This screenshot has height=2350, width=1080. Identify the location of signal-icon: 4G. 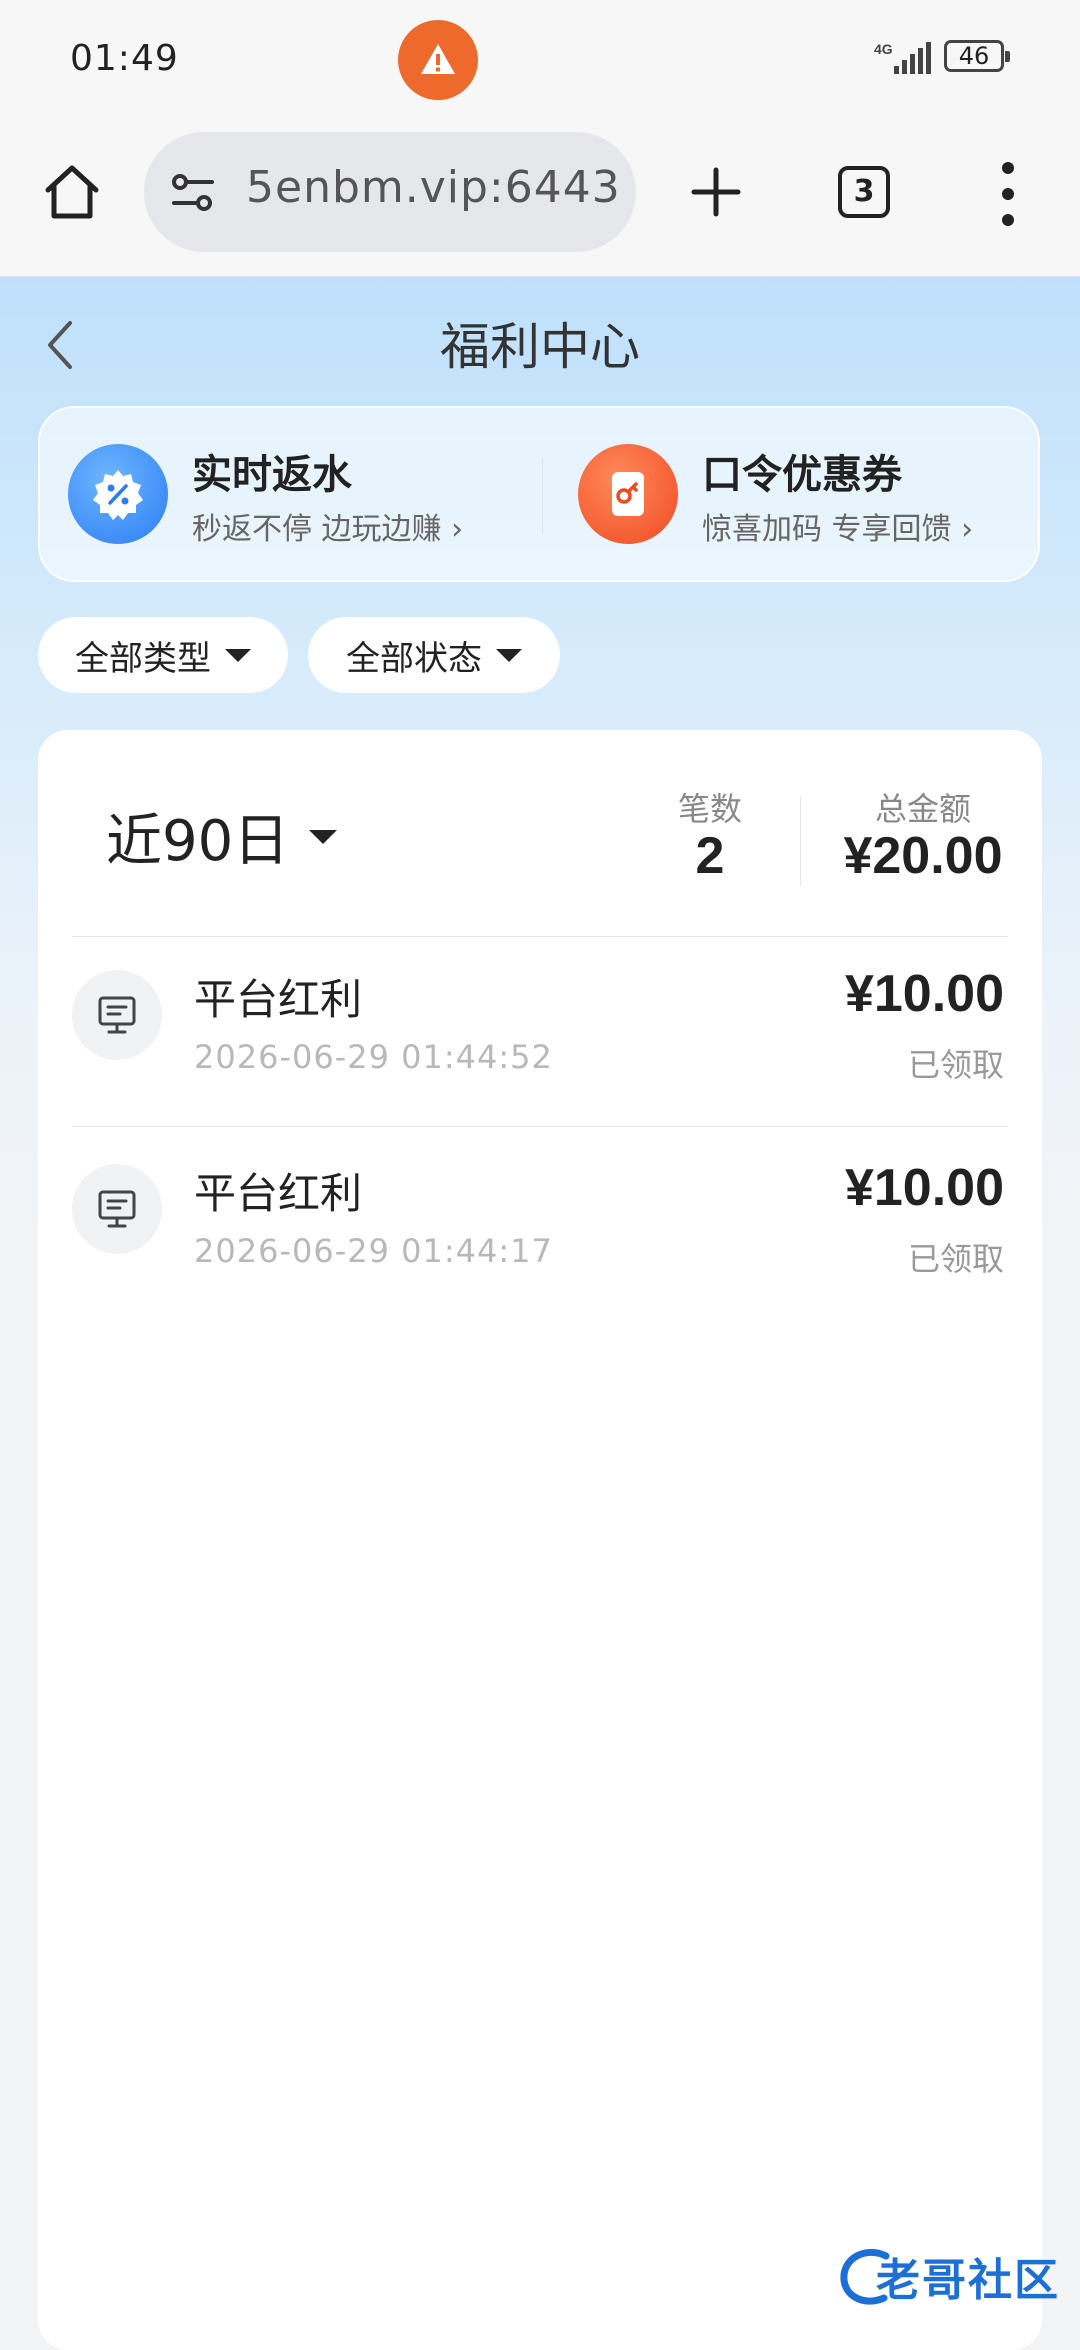
(907, 58).